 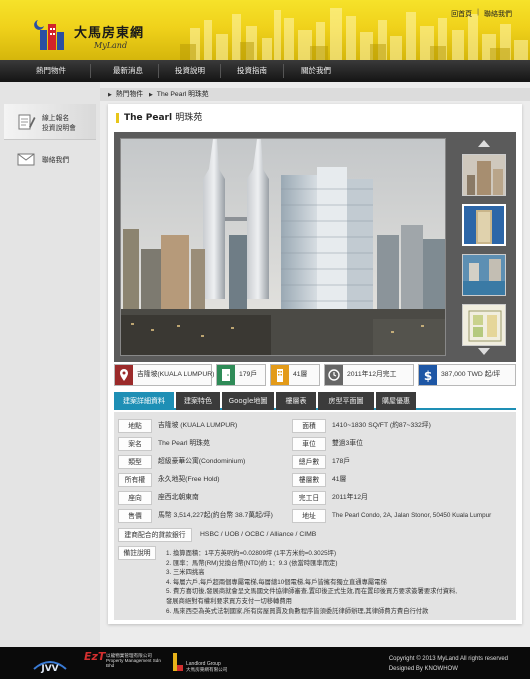 I want to click on breadcrumb: ▶ 熱門物件 ▶ The Pearl 明珠苑, so click(x=315, y=94).